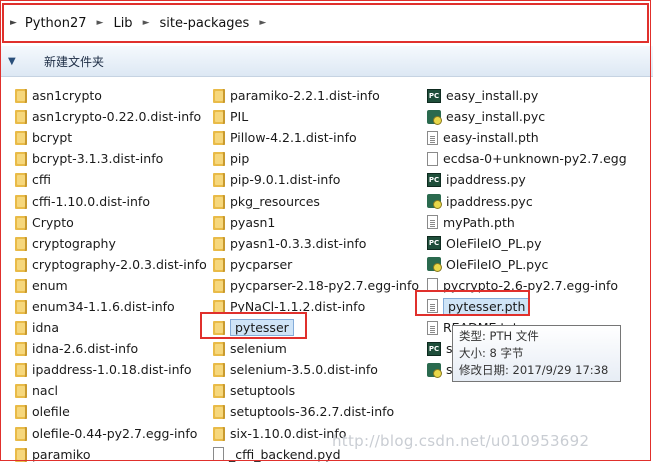 The image size is (653, 465). I want to click on folder-item: pyasn1-0.3.3.dist-info, so click(316, 243).